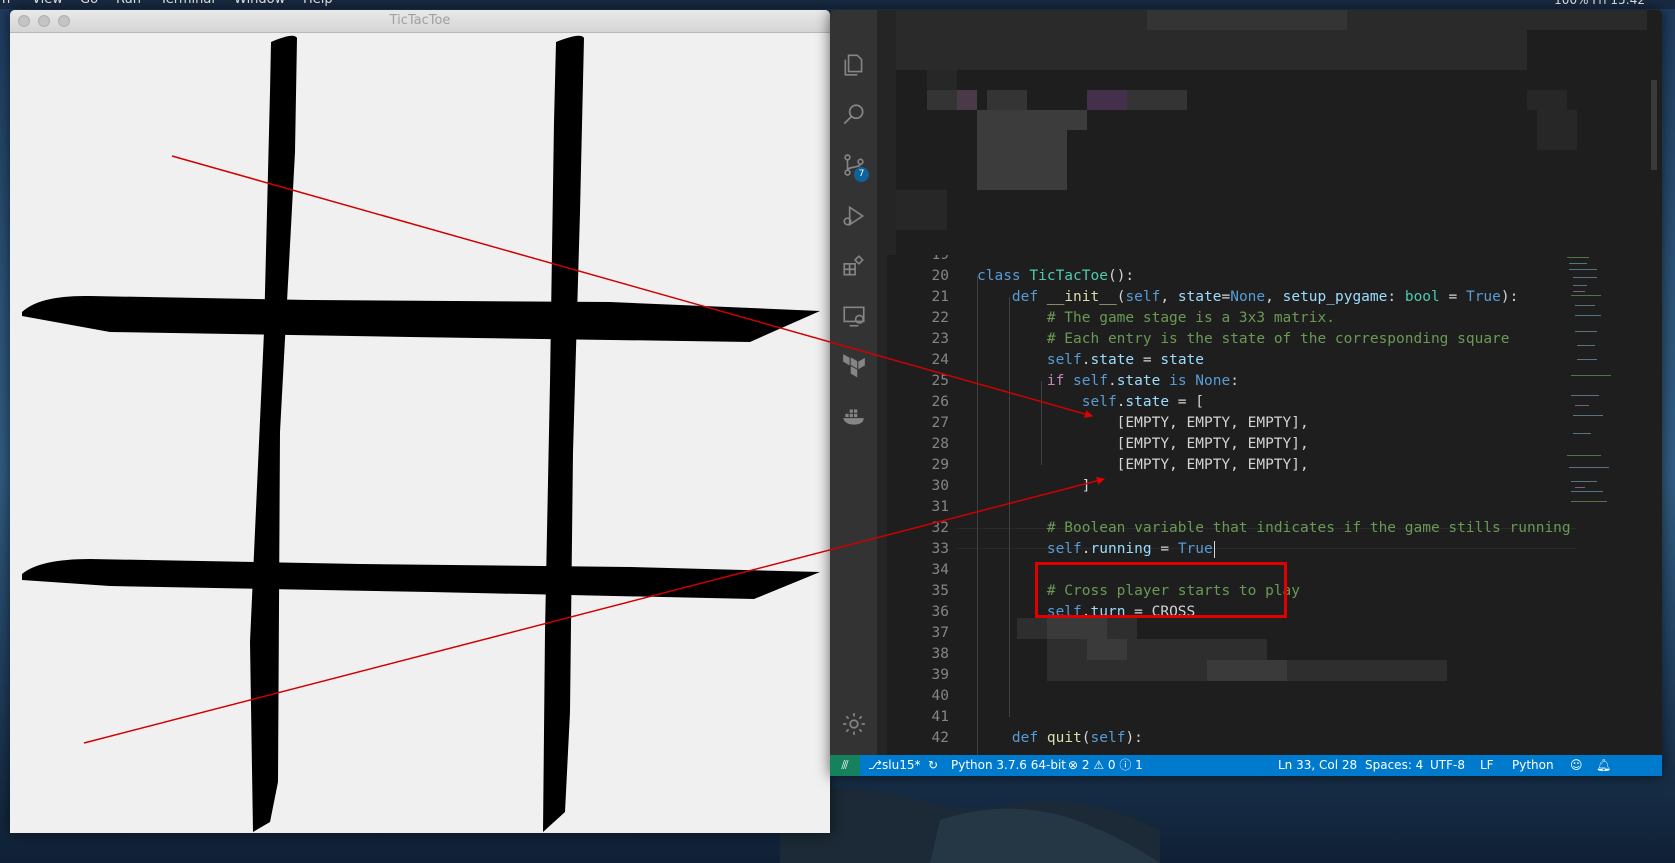 This screenshot has width=1675, height=863. Describe the element at coordinates (1034, 486) in the screenshot. I see `code-text: ]` at that location.